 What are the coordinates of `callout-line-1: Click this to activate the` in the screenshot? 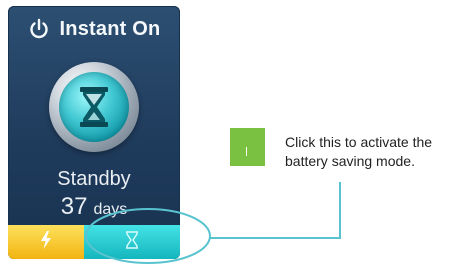 It's located at (359, 142).